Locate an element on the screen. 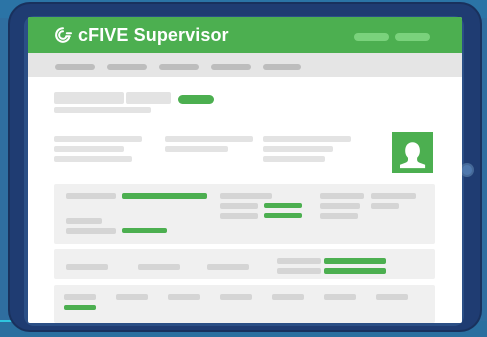 The height and width of the screenshot is (337, 487). user-avatar-icon is located at coordinates (412, 152).